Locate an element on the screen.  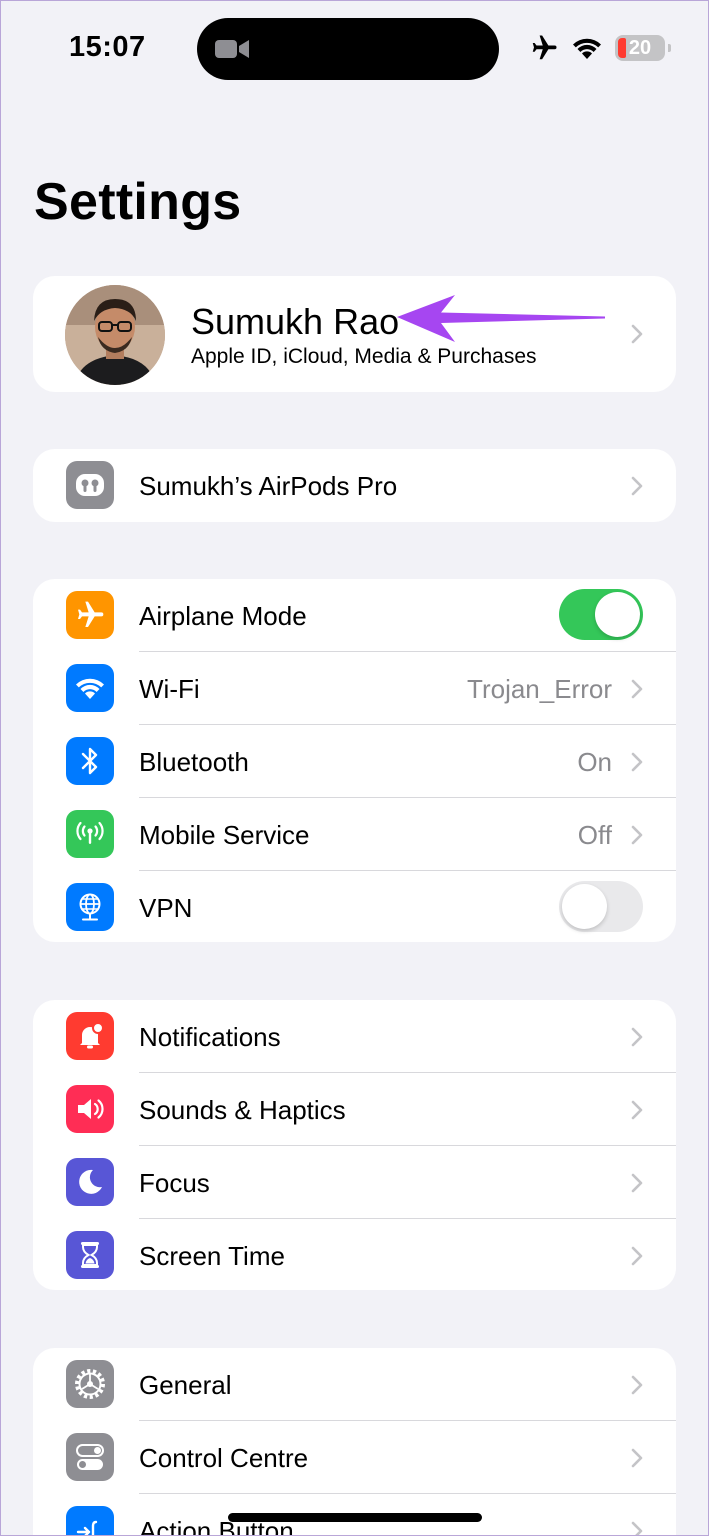
settings-row-general: General is located at coordinates (354, 1384).